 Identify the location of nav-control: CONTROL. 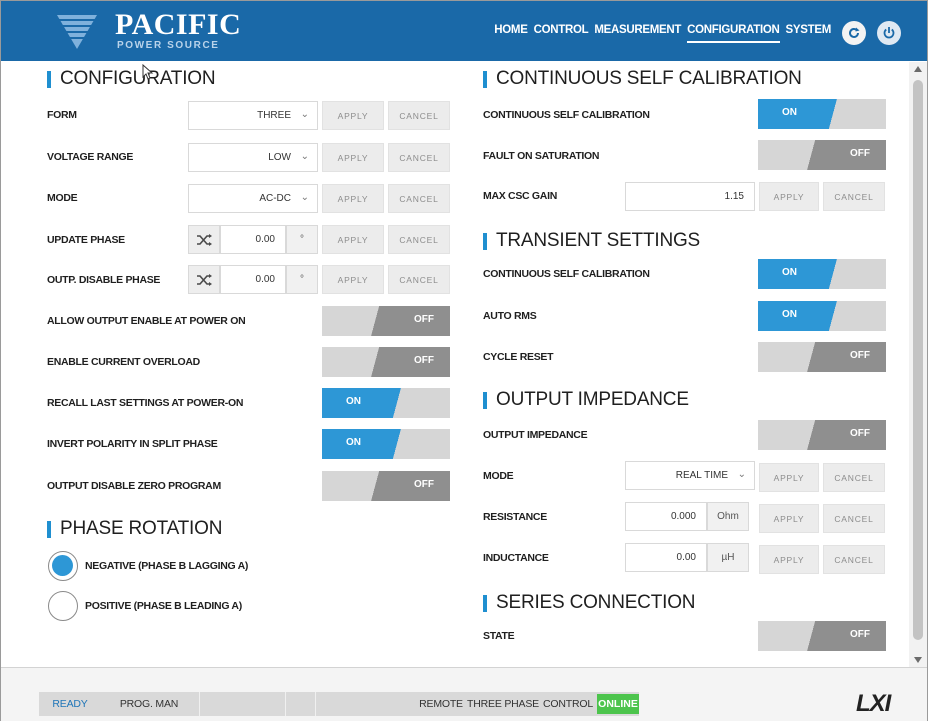
(561, 33).